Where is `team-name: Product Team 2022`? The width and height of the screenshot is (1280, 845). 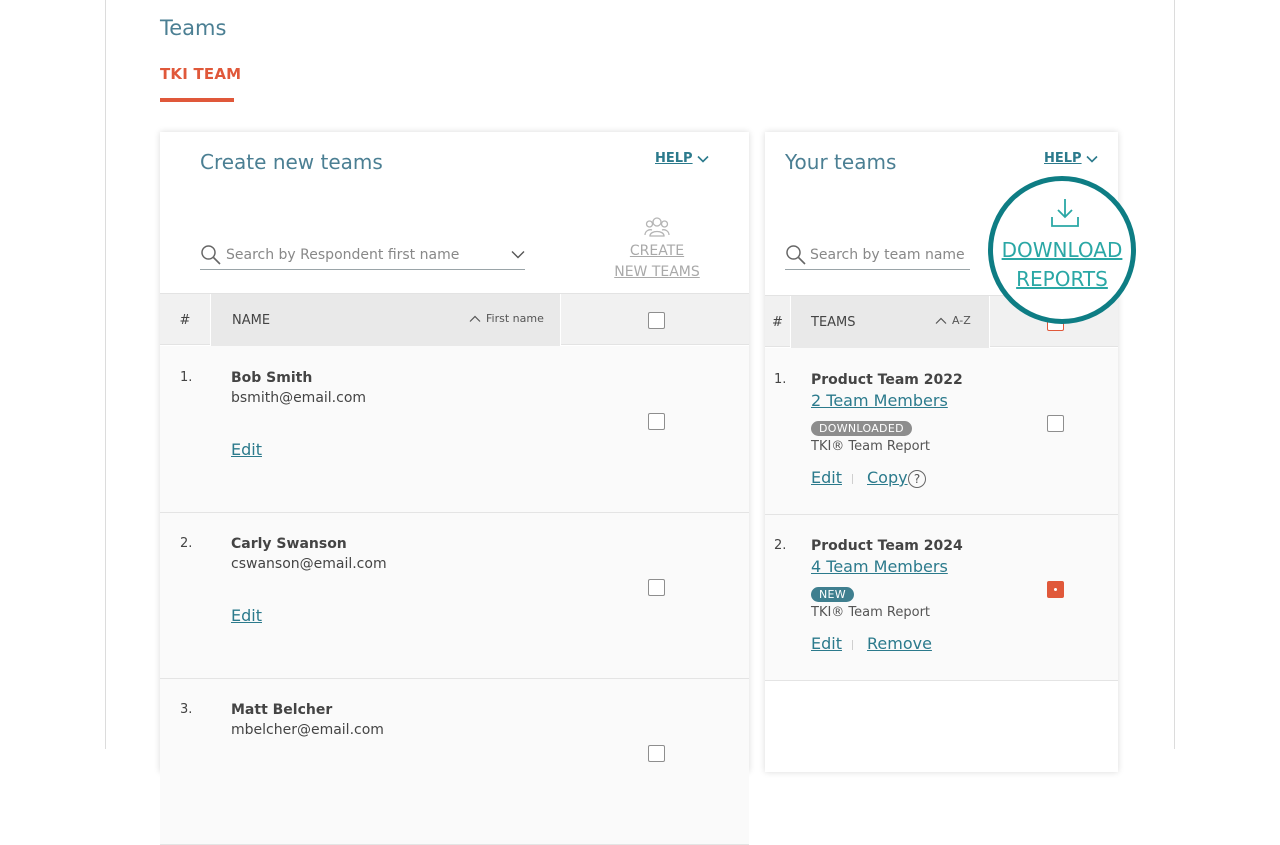
team-name: Product Team 2022 is located at coordinates (887, 380).